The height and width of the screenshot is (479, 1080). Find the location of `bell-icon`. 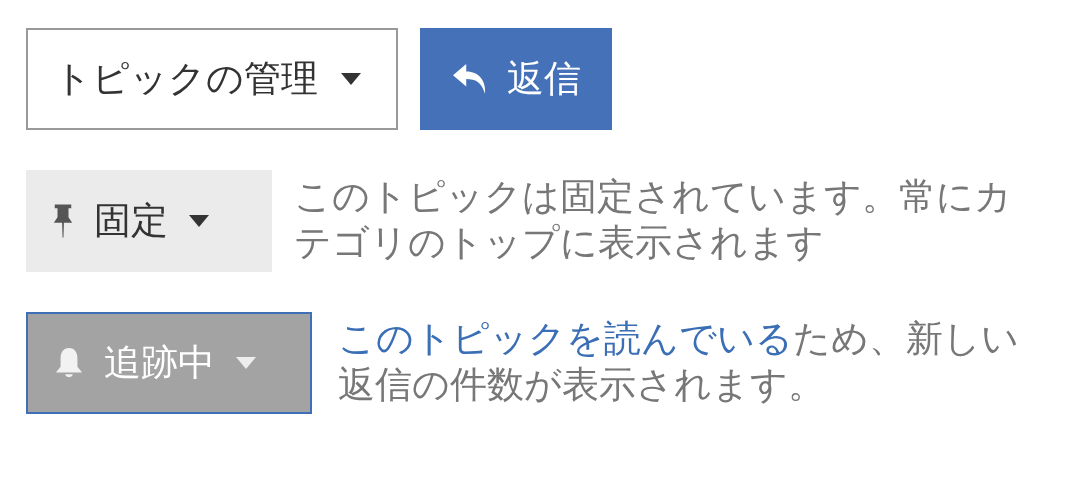

bell-icon is located at coordinates (69, 363).